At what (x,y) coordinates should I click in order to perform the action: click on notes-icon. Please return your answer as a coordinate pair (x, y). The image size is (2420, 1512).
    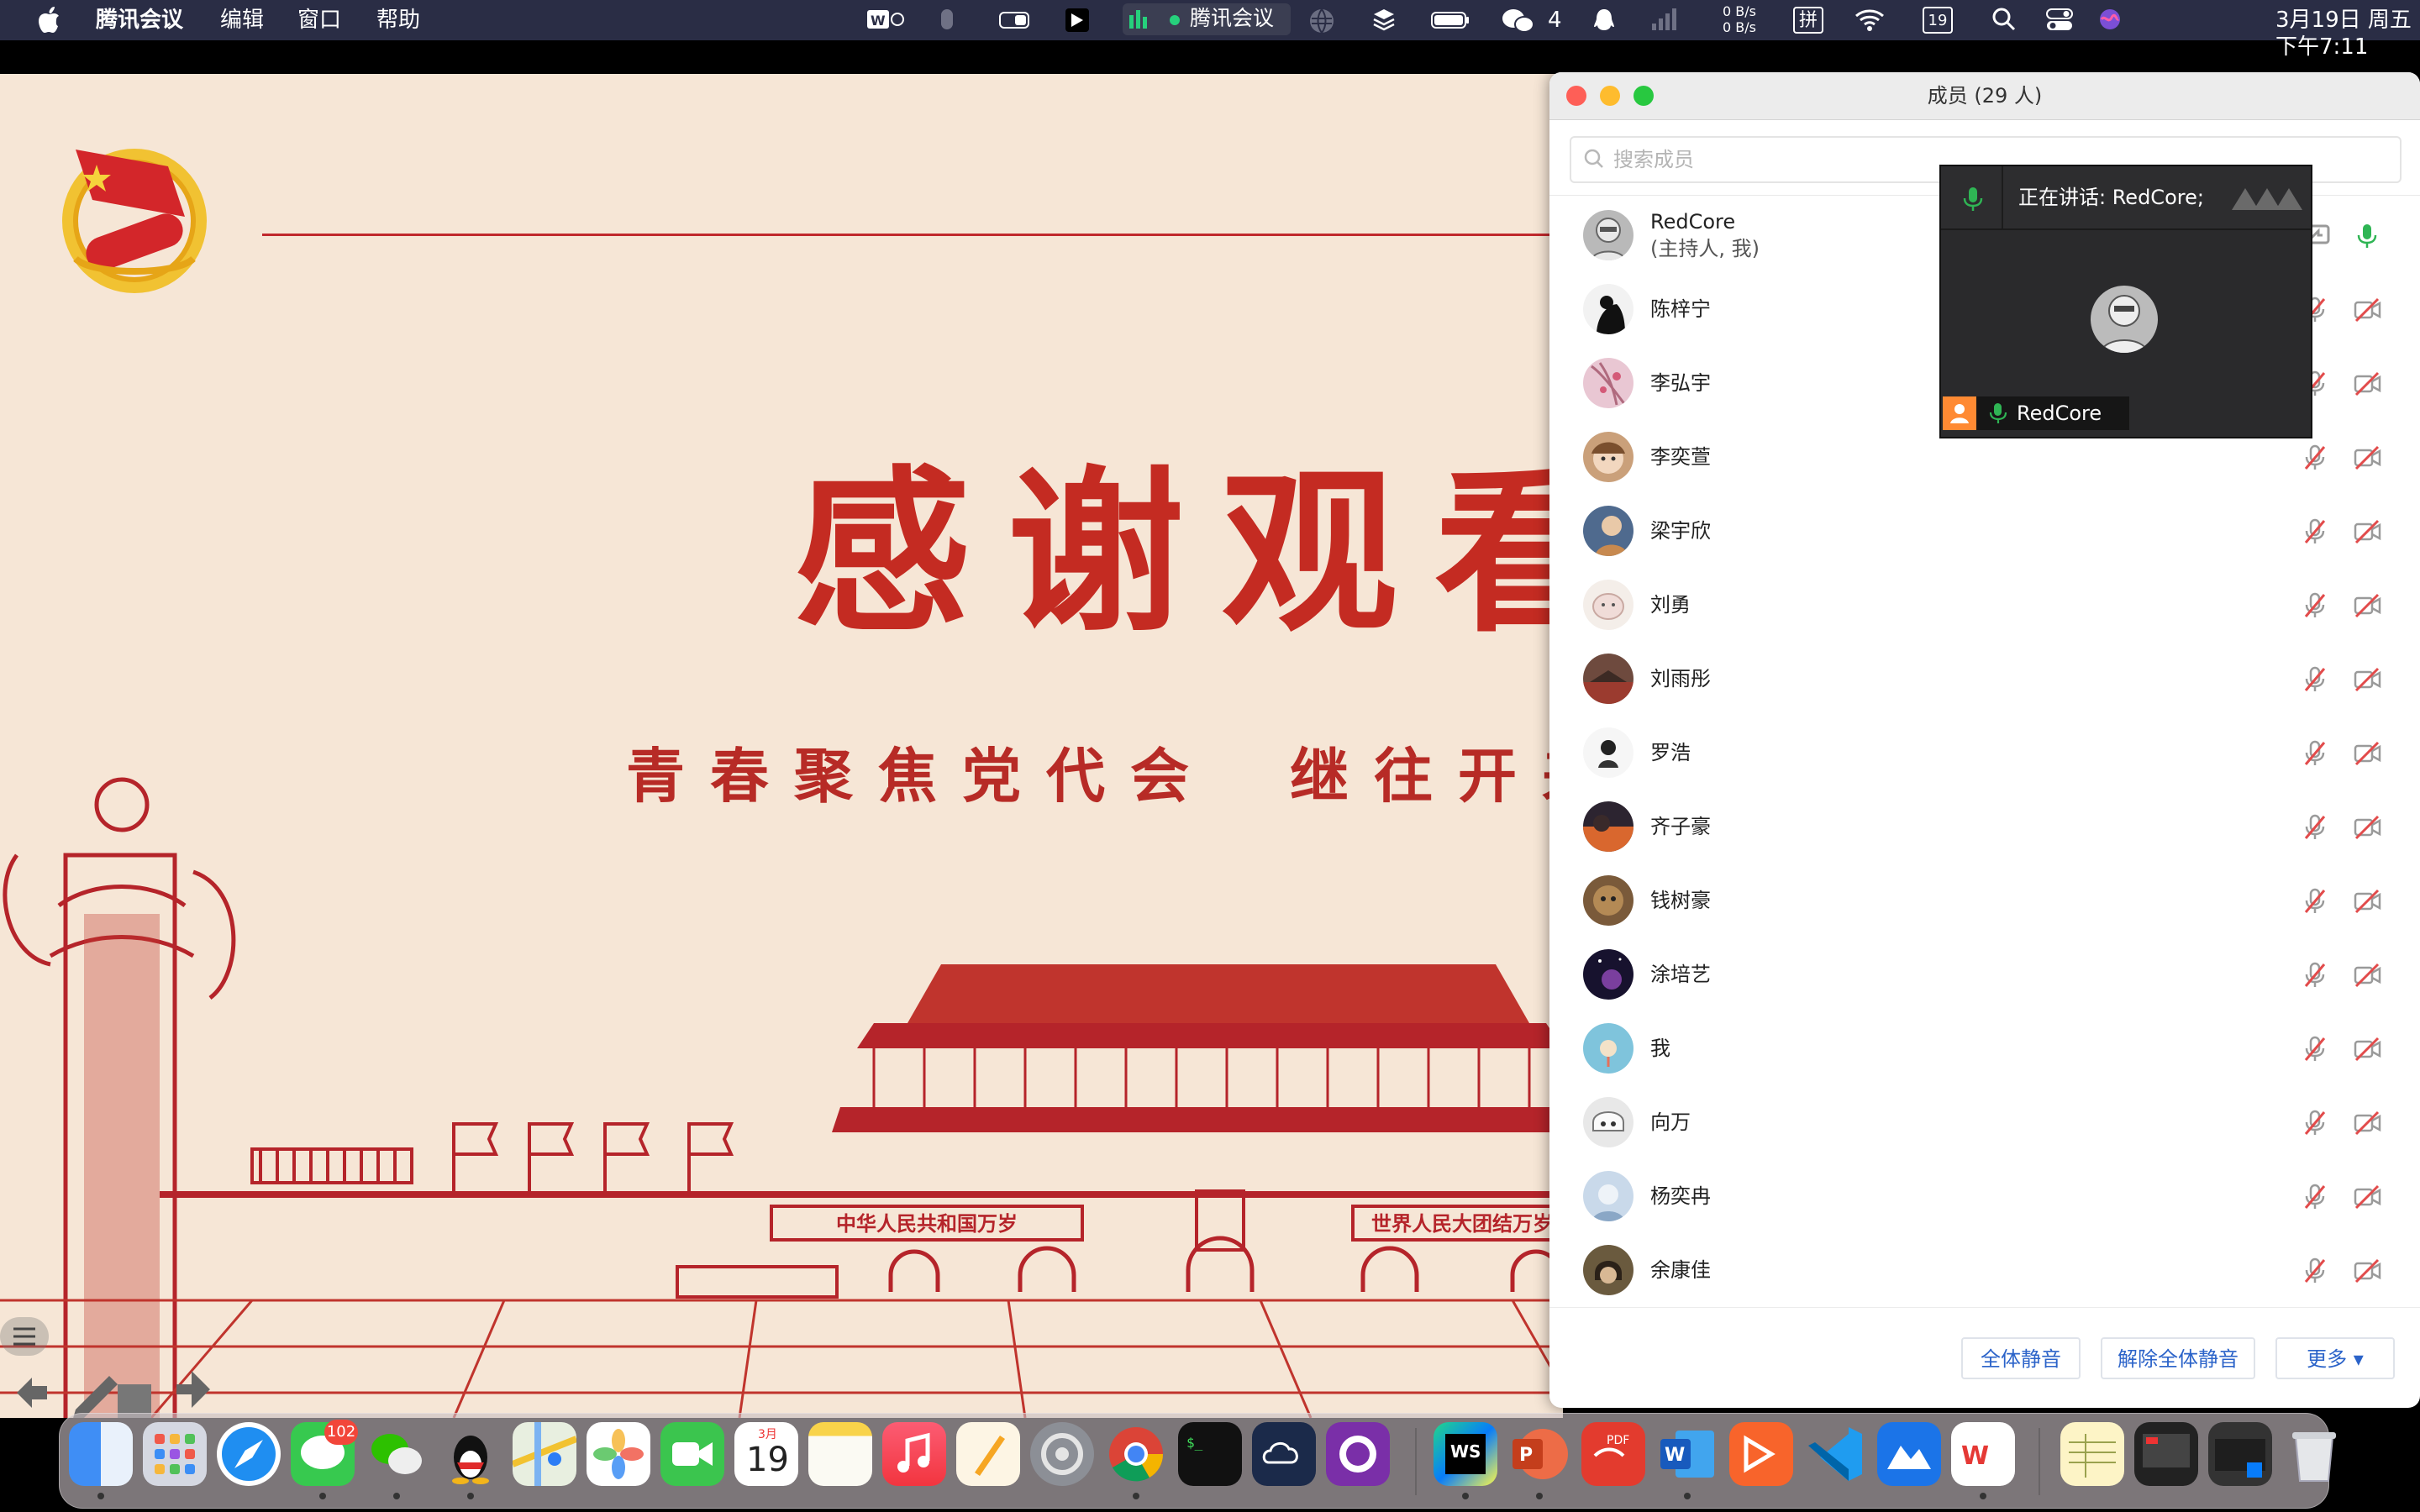
    Looking at the image, I should click on (840, 1454).